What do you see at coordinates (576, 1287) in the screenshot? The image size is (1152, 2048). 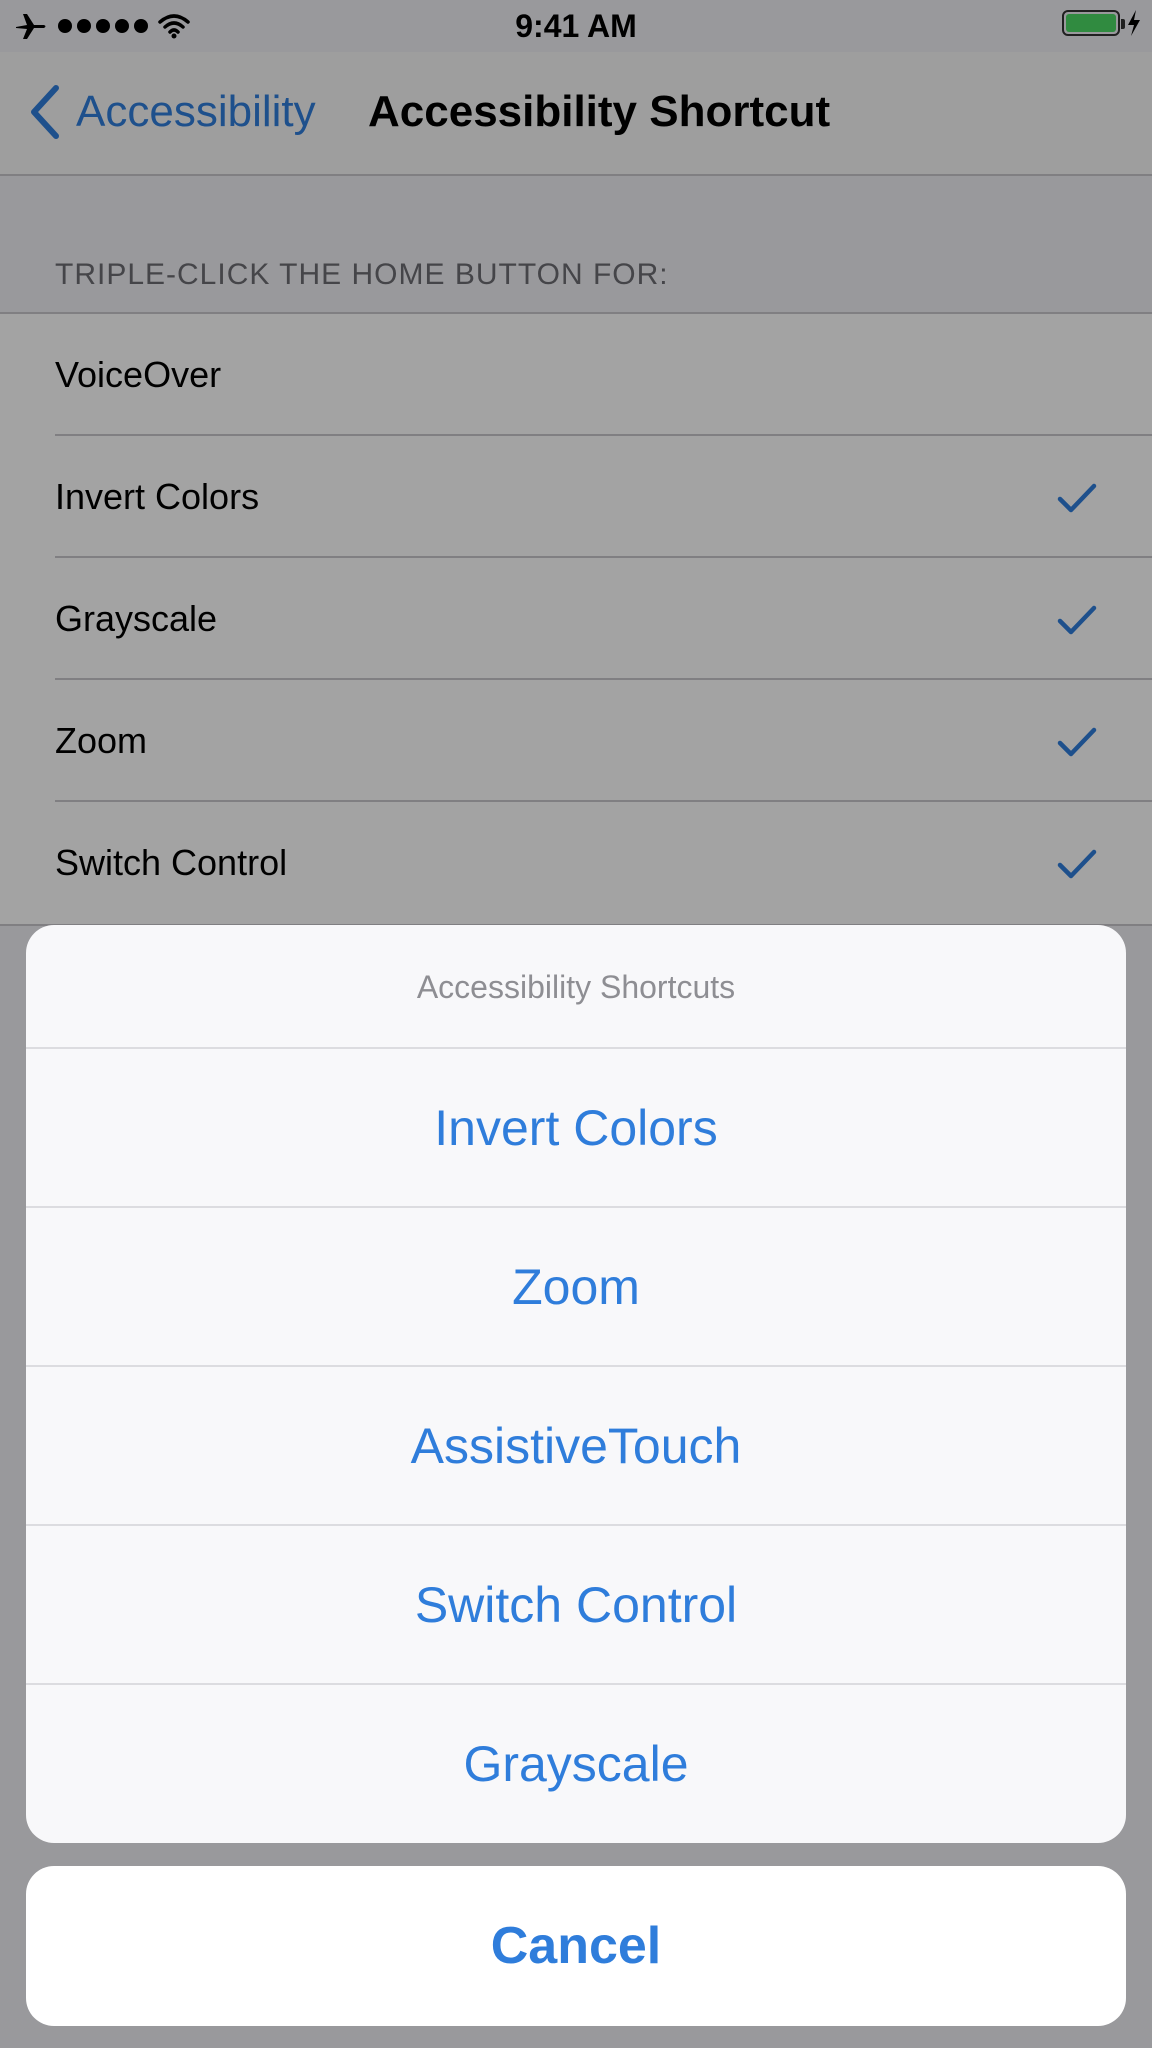 I see `action-zoom: Zoom` at bounding box center [576, 1287].